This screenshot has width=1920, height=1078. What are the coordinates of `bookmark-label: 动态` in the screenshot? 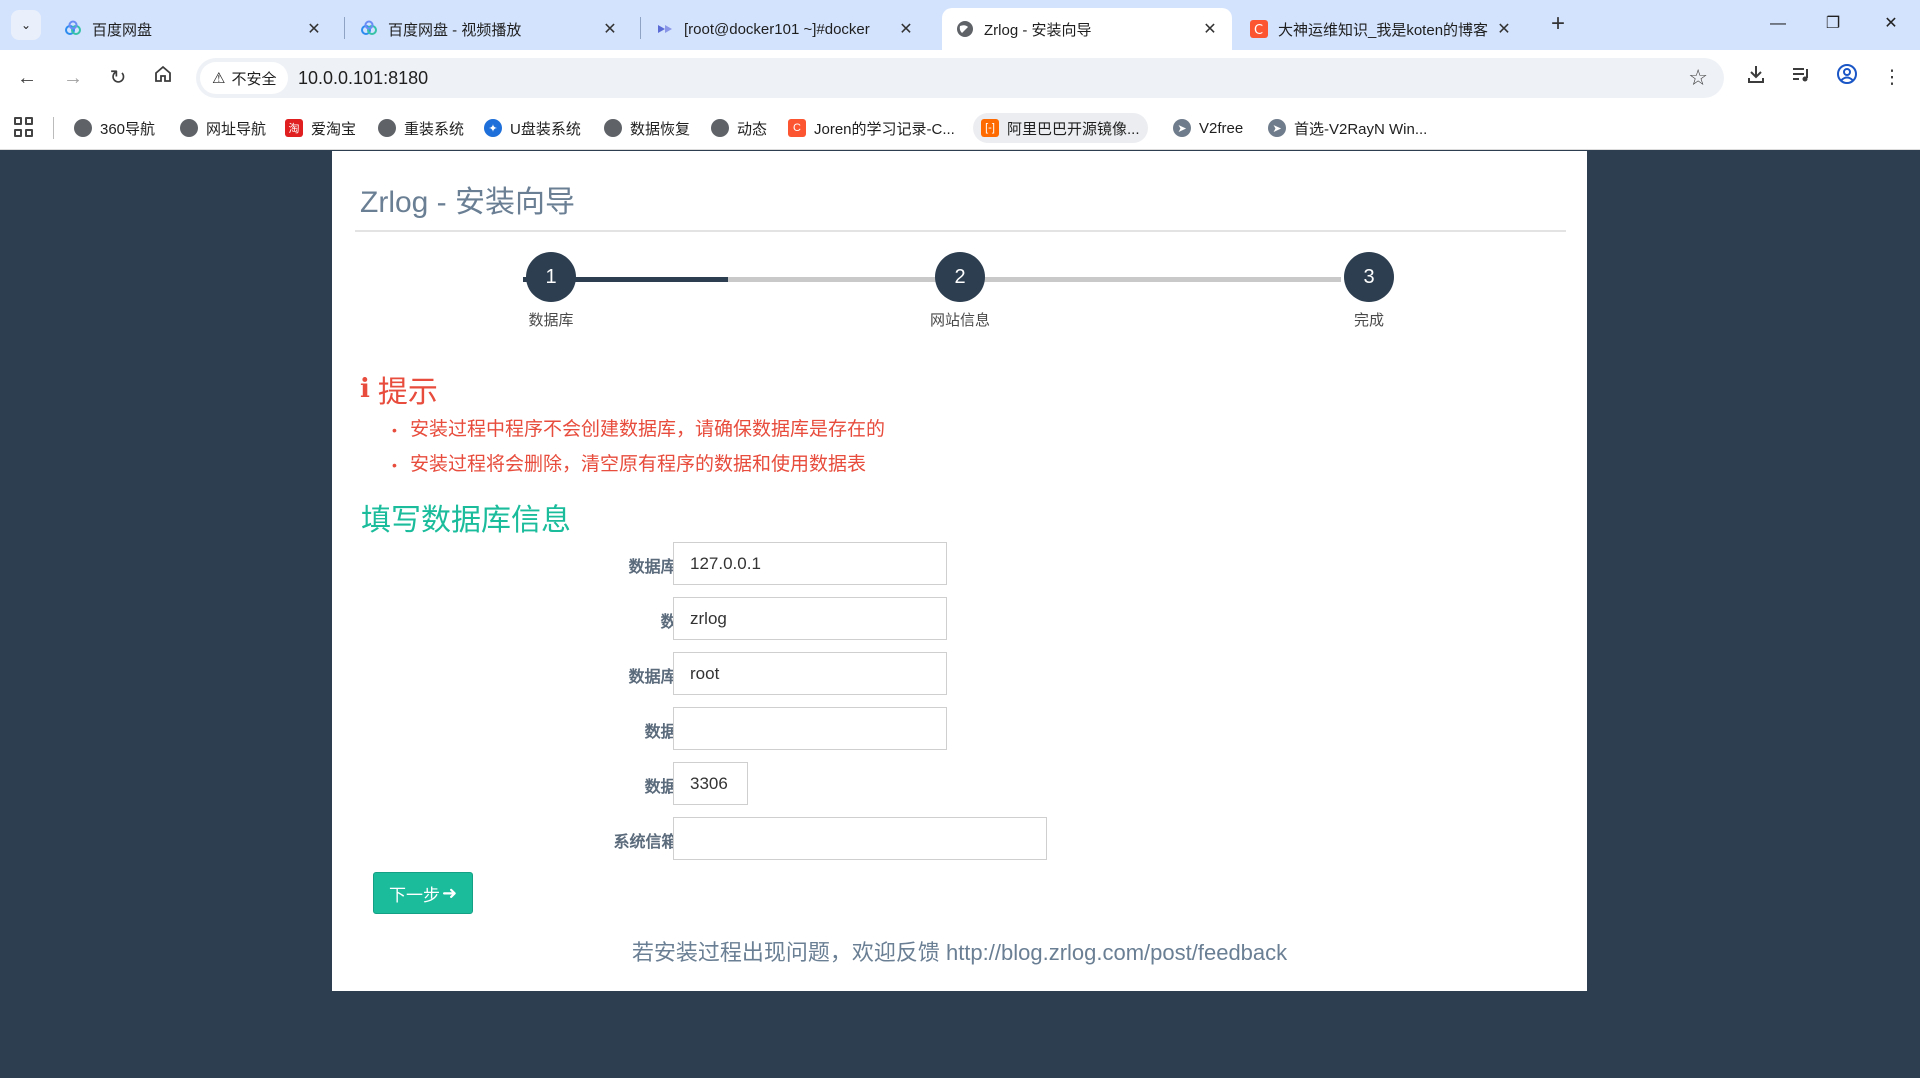 It's located at (752, 129).